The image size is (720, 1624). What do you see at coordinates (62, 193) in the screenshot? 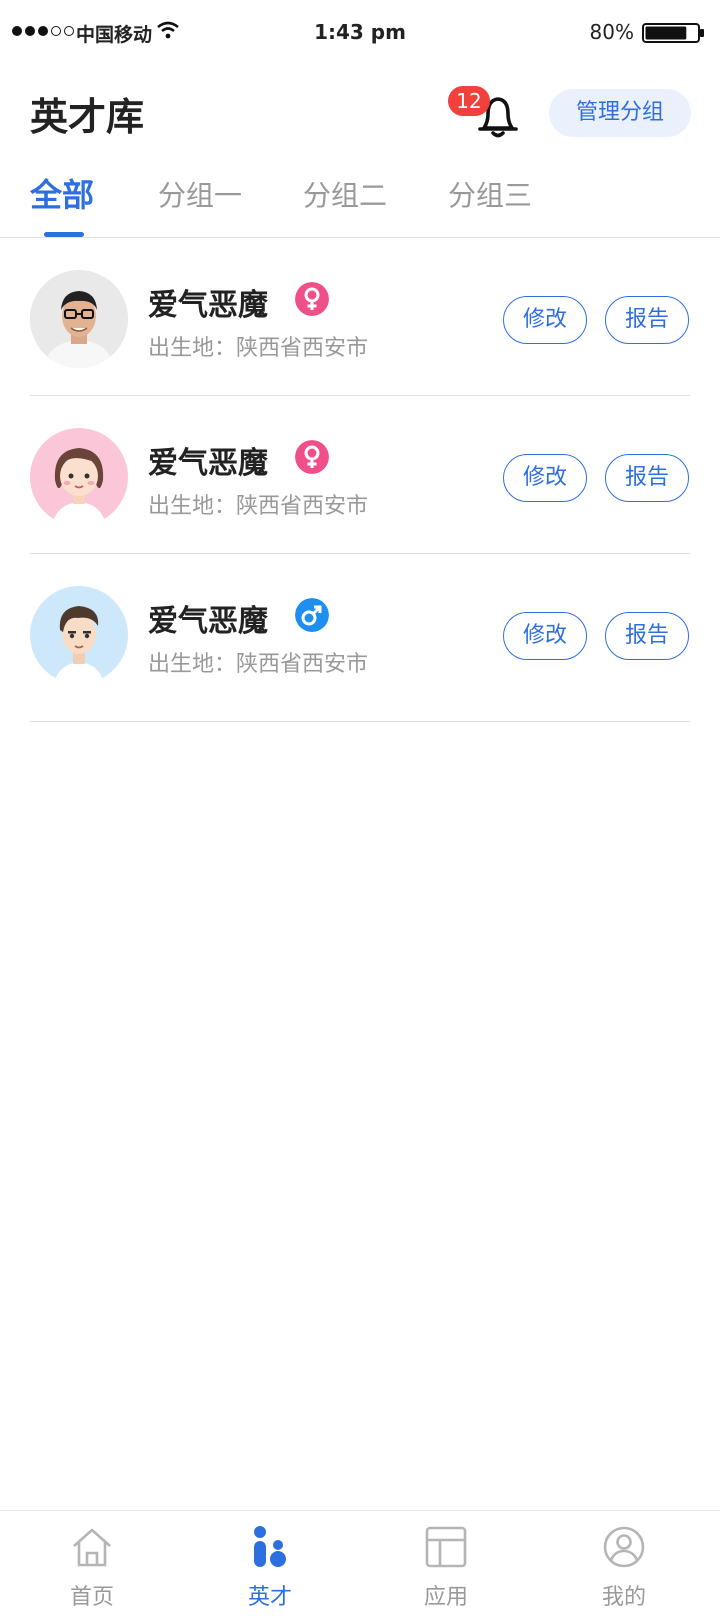
I see `tab-all: 全部` at bounding box center [62, 193].